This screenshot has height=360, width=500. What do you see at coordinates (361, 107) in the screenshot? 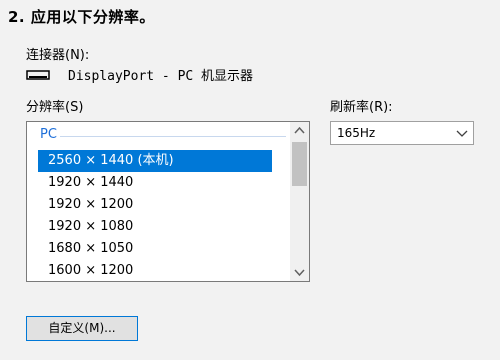
I see `refresh-rate-label: 刷新率(R):` at bounding box center [361, 107].